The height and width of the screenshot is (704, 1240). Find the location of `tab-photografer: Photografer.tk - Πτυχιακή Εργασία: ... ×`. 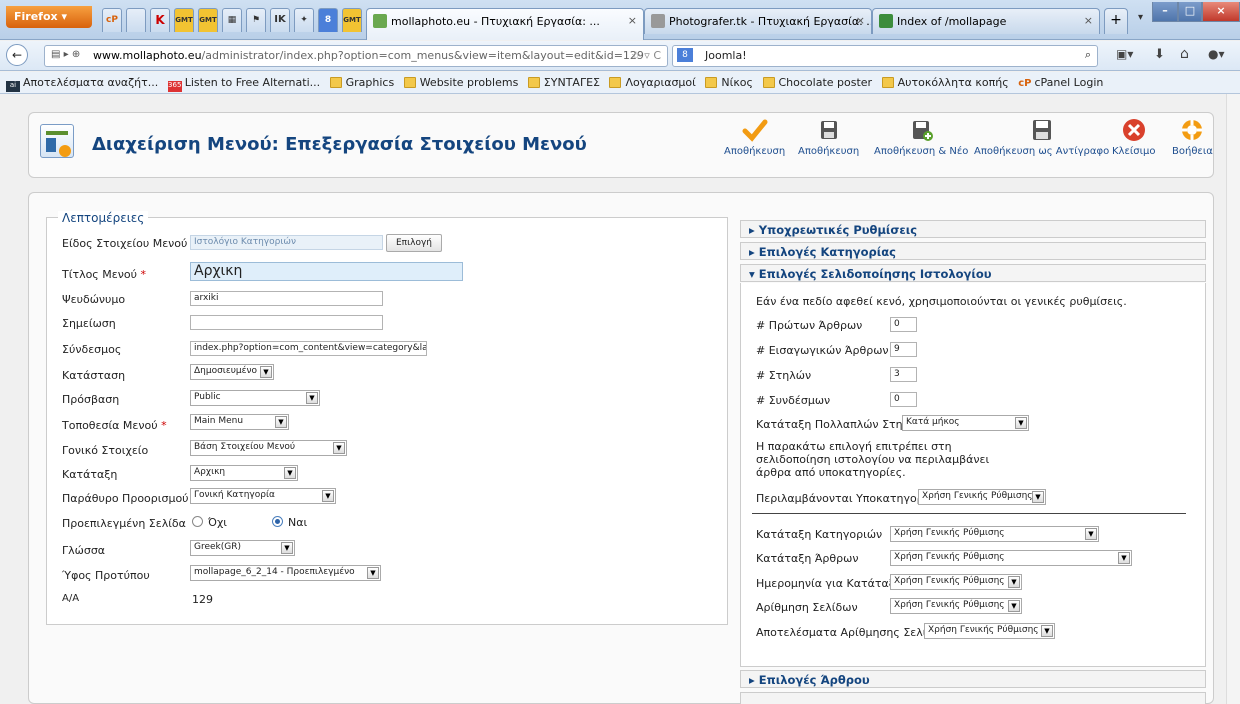

tab-photografer: Photografer.tk - Πτυχιακή Εργασία: ... × is located at coordinates (758, 21).